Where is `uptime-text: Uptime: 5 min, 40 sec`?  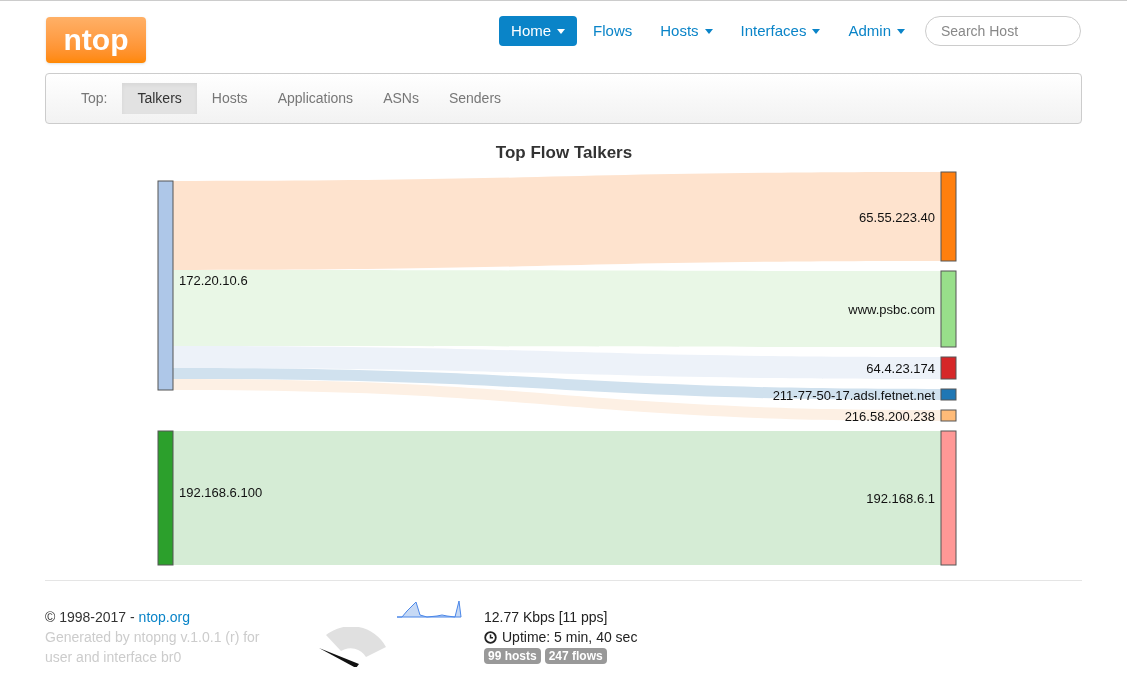 uptime-text: Uptime: 5 min, 40 sec is located at coordinates (570, 637).